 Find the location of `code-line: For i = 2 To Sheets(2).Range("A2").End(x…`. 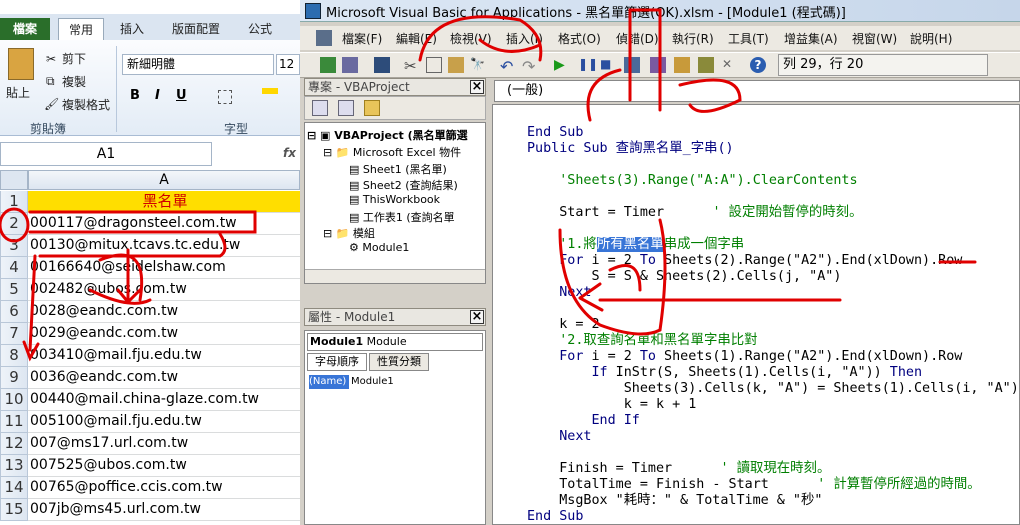

code-line: For i = 2 To Sheets(2).Range("A2").End(x… is located at coordinates (744, 261).